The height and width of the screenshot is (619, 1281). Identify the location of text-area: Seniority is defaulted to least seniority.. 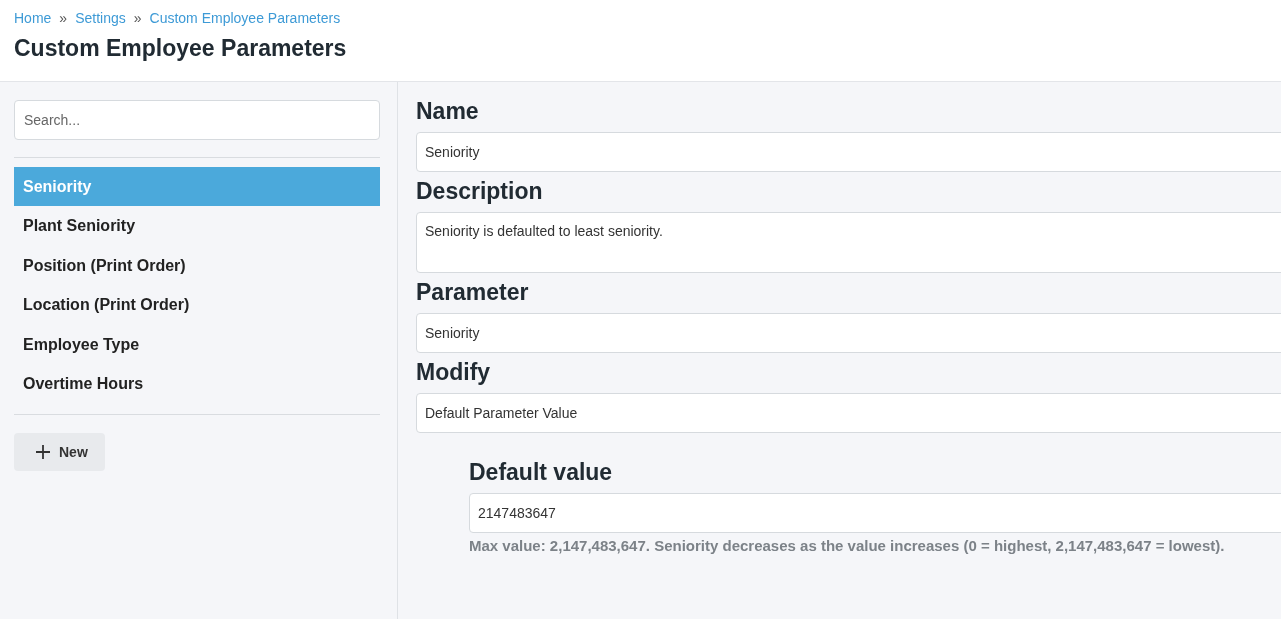
(848, 242).